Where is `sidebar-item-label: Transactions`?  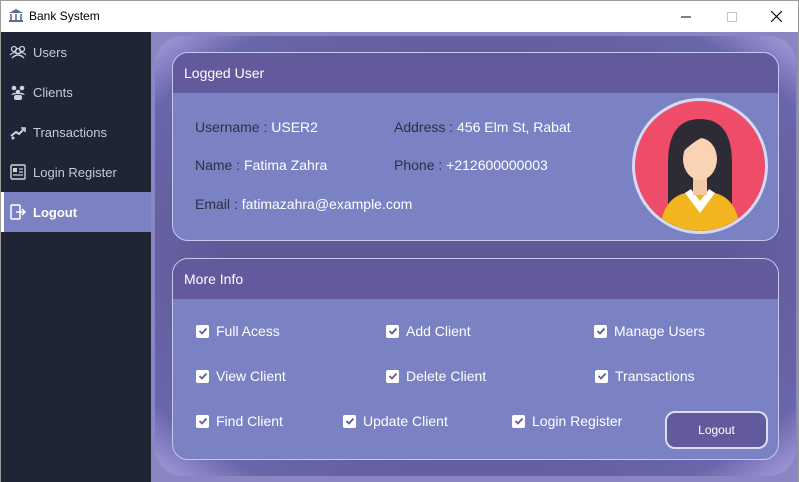 sidebar-item-label: Transactions is located at coordinates (70, 132).